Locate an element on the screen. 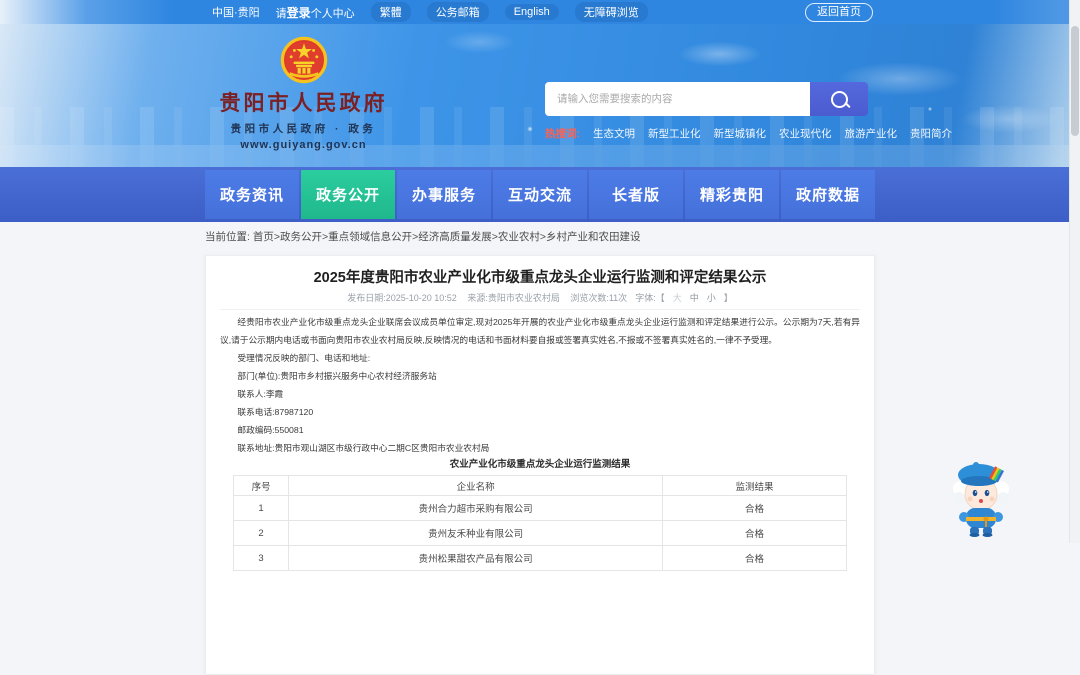 This screenshot has height=675, width=1080. col-header-result: 监测结果 is located at coordinates (754, 485).